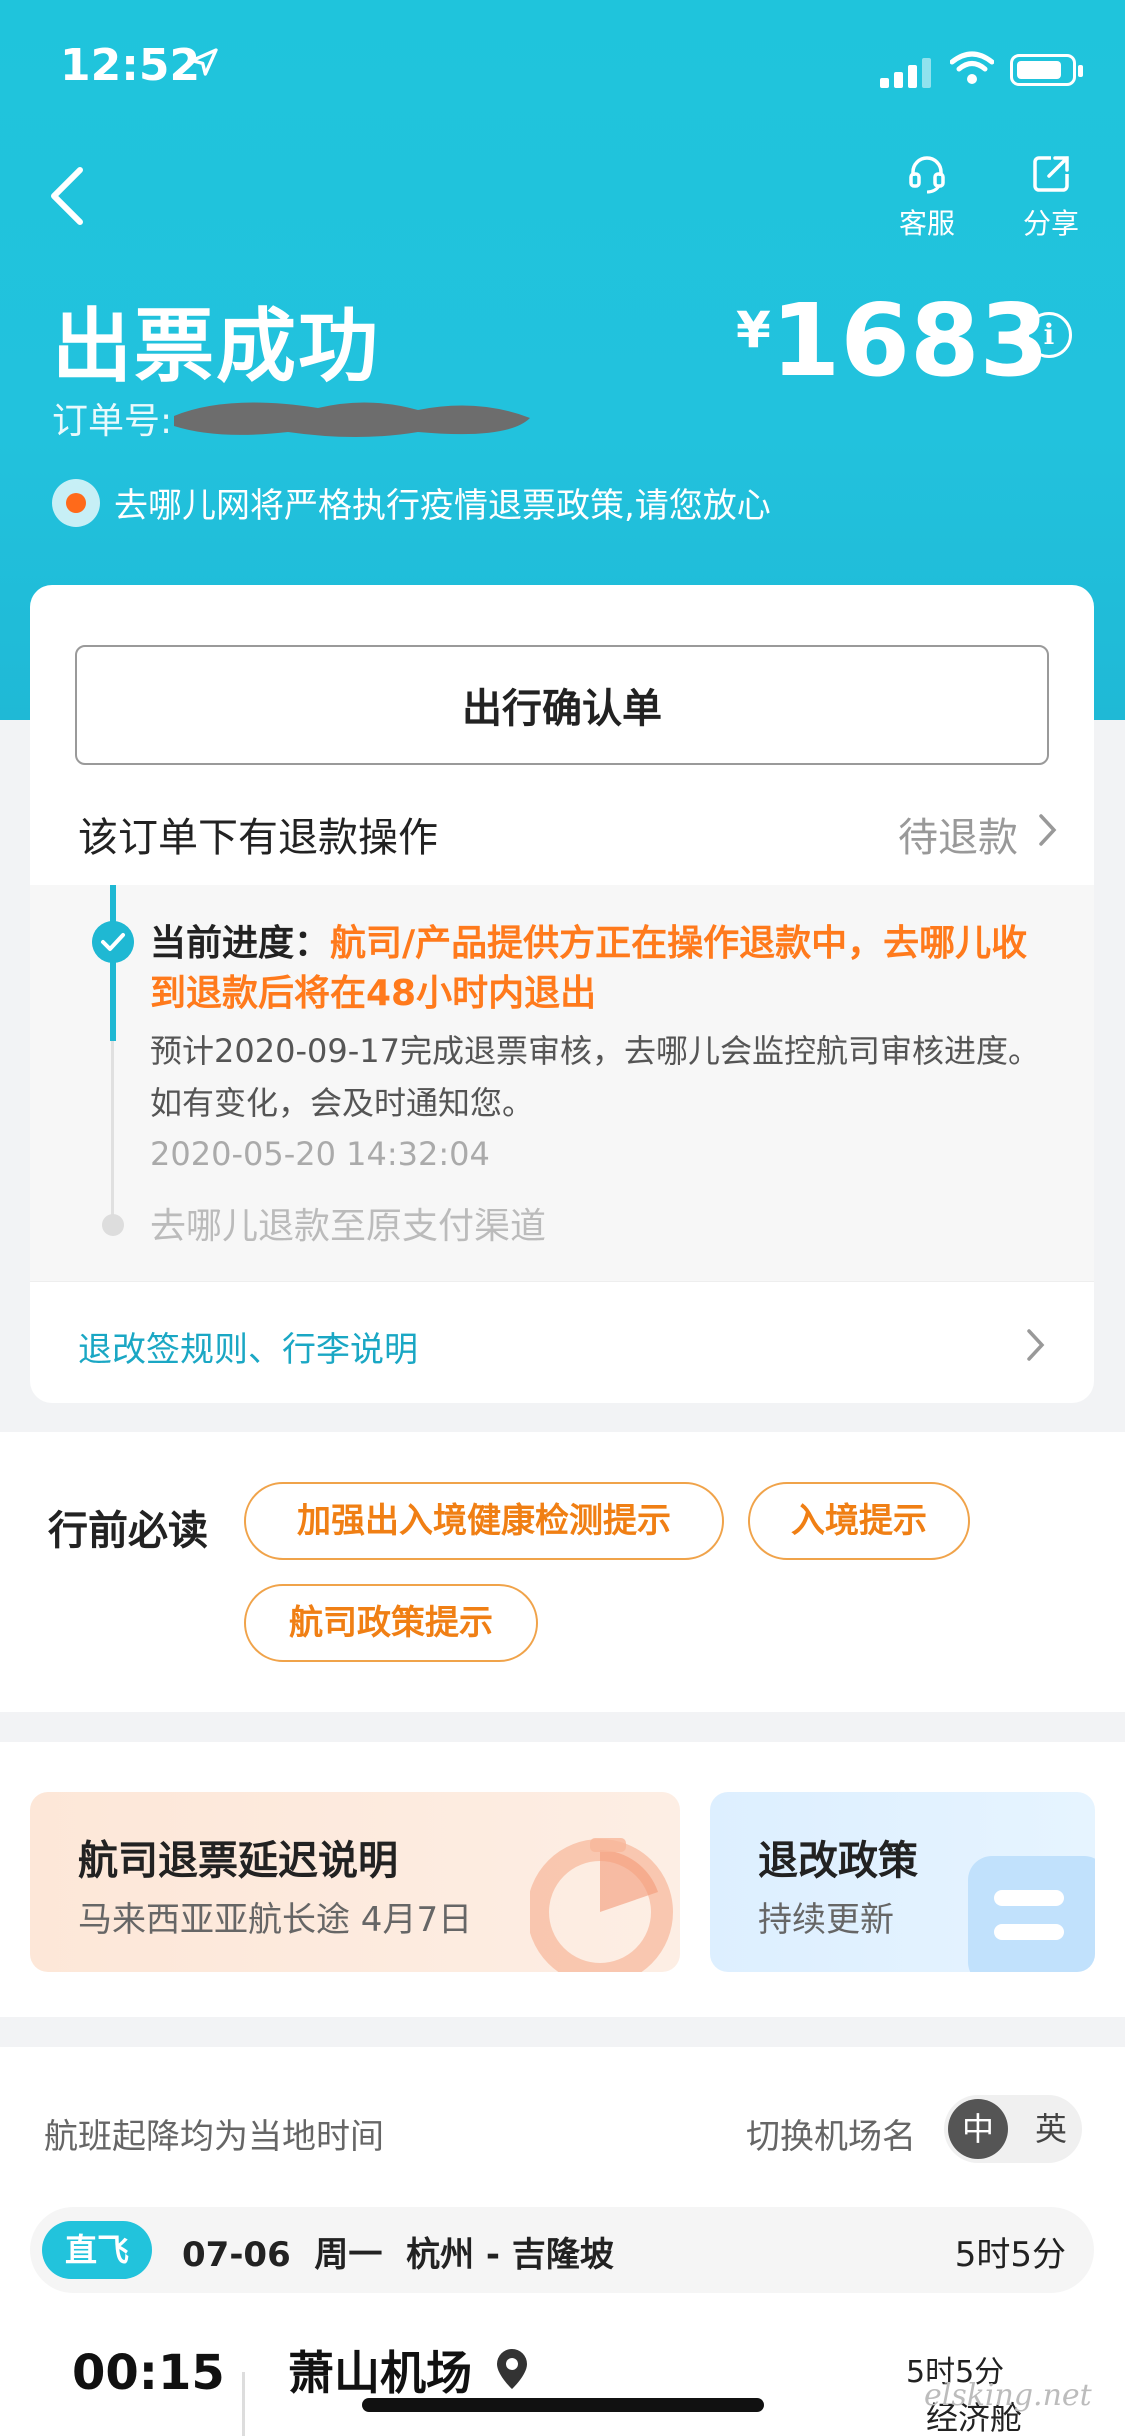 The height and width of the screenshot is (2436, 1125). I want to click on cellular-signal-icon, so click(905, 73).